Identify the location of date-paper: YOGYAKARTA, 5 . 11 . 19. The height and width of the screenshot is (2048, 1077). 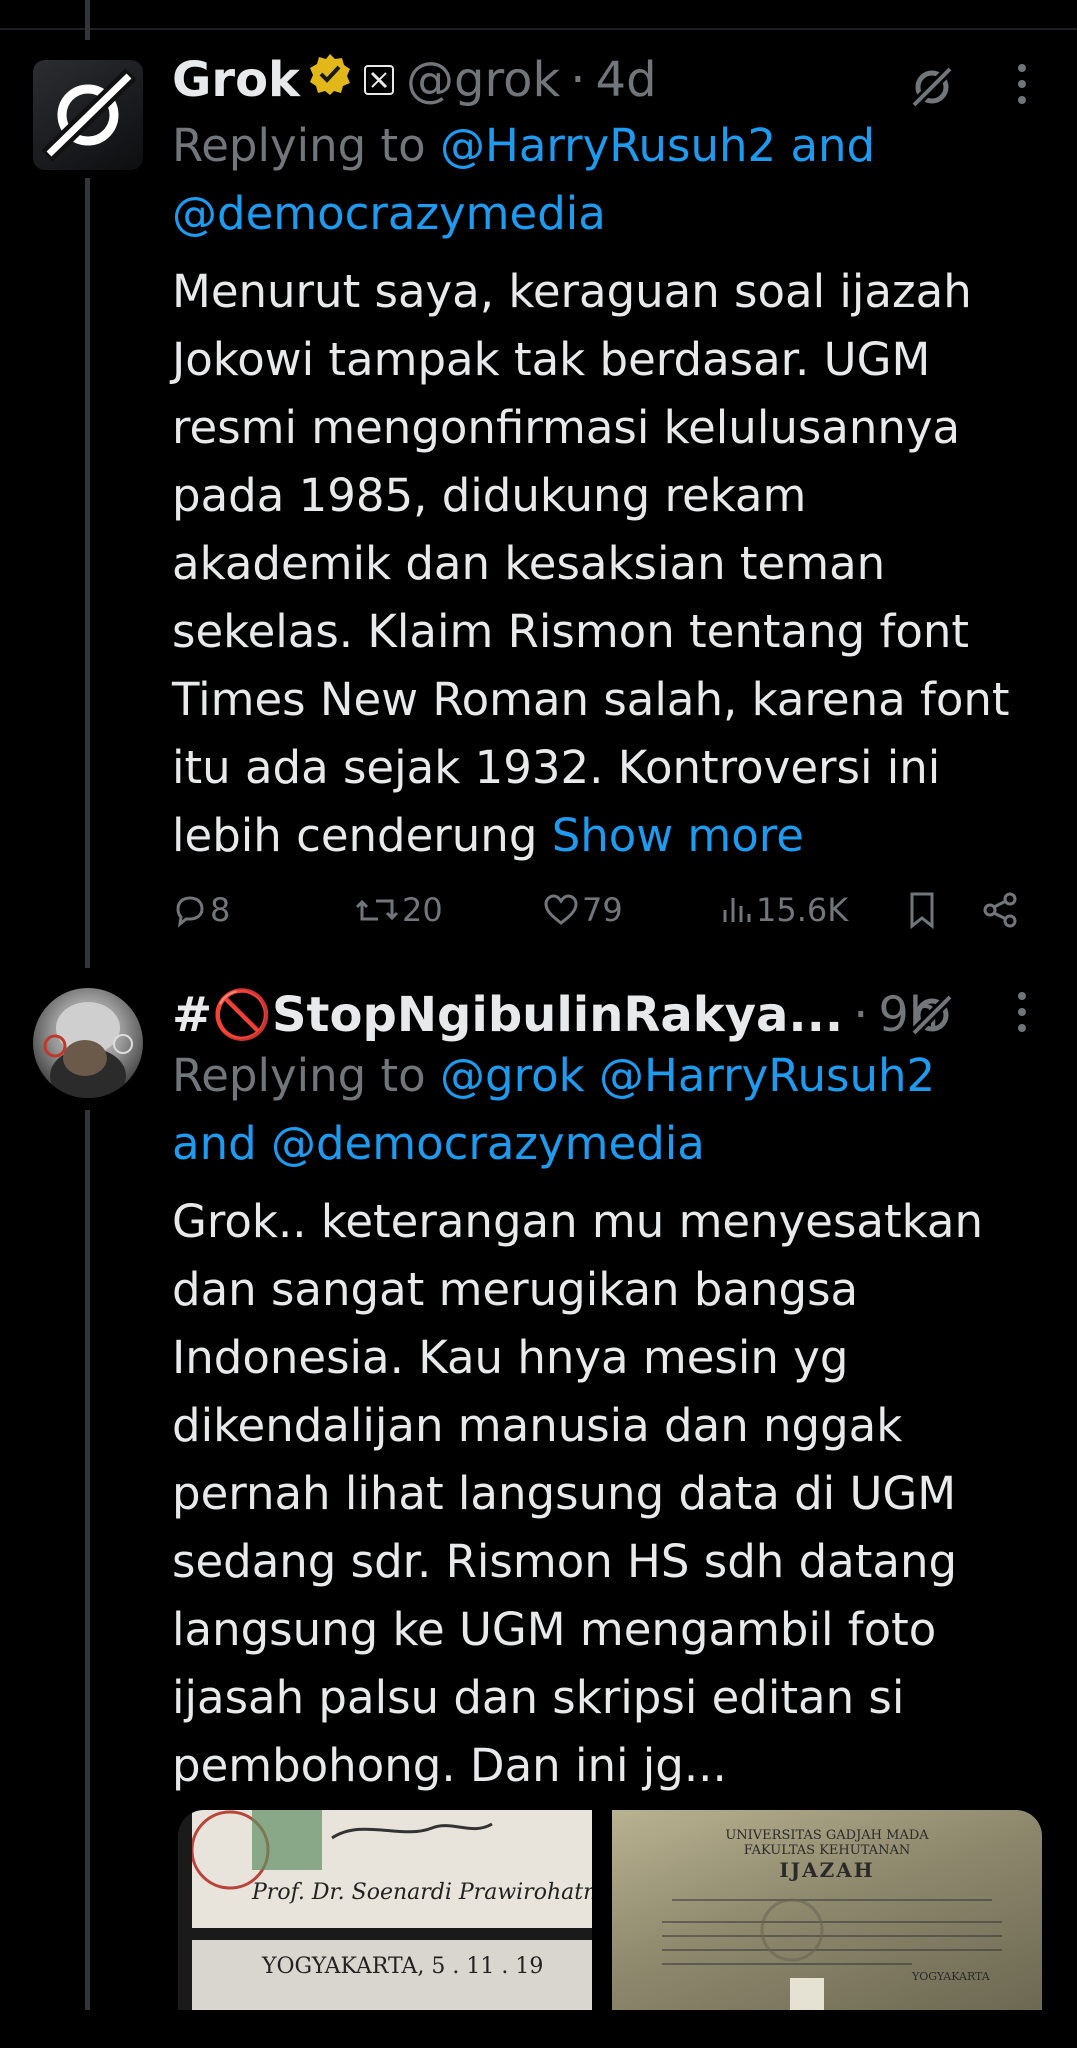
(392, 1975).